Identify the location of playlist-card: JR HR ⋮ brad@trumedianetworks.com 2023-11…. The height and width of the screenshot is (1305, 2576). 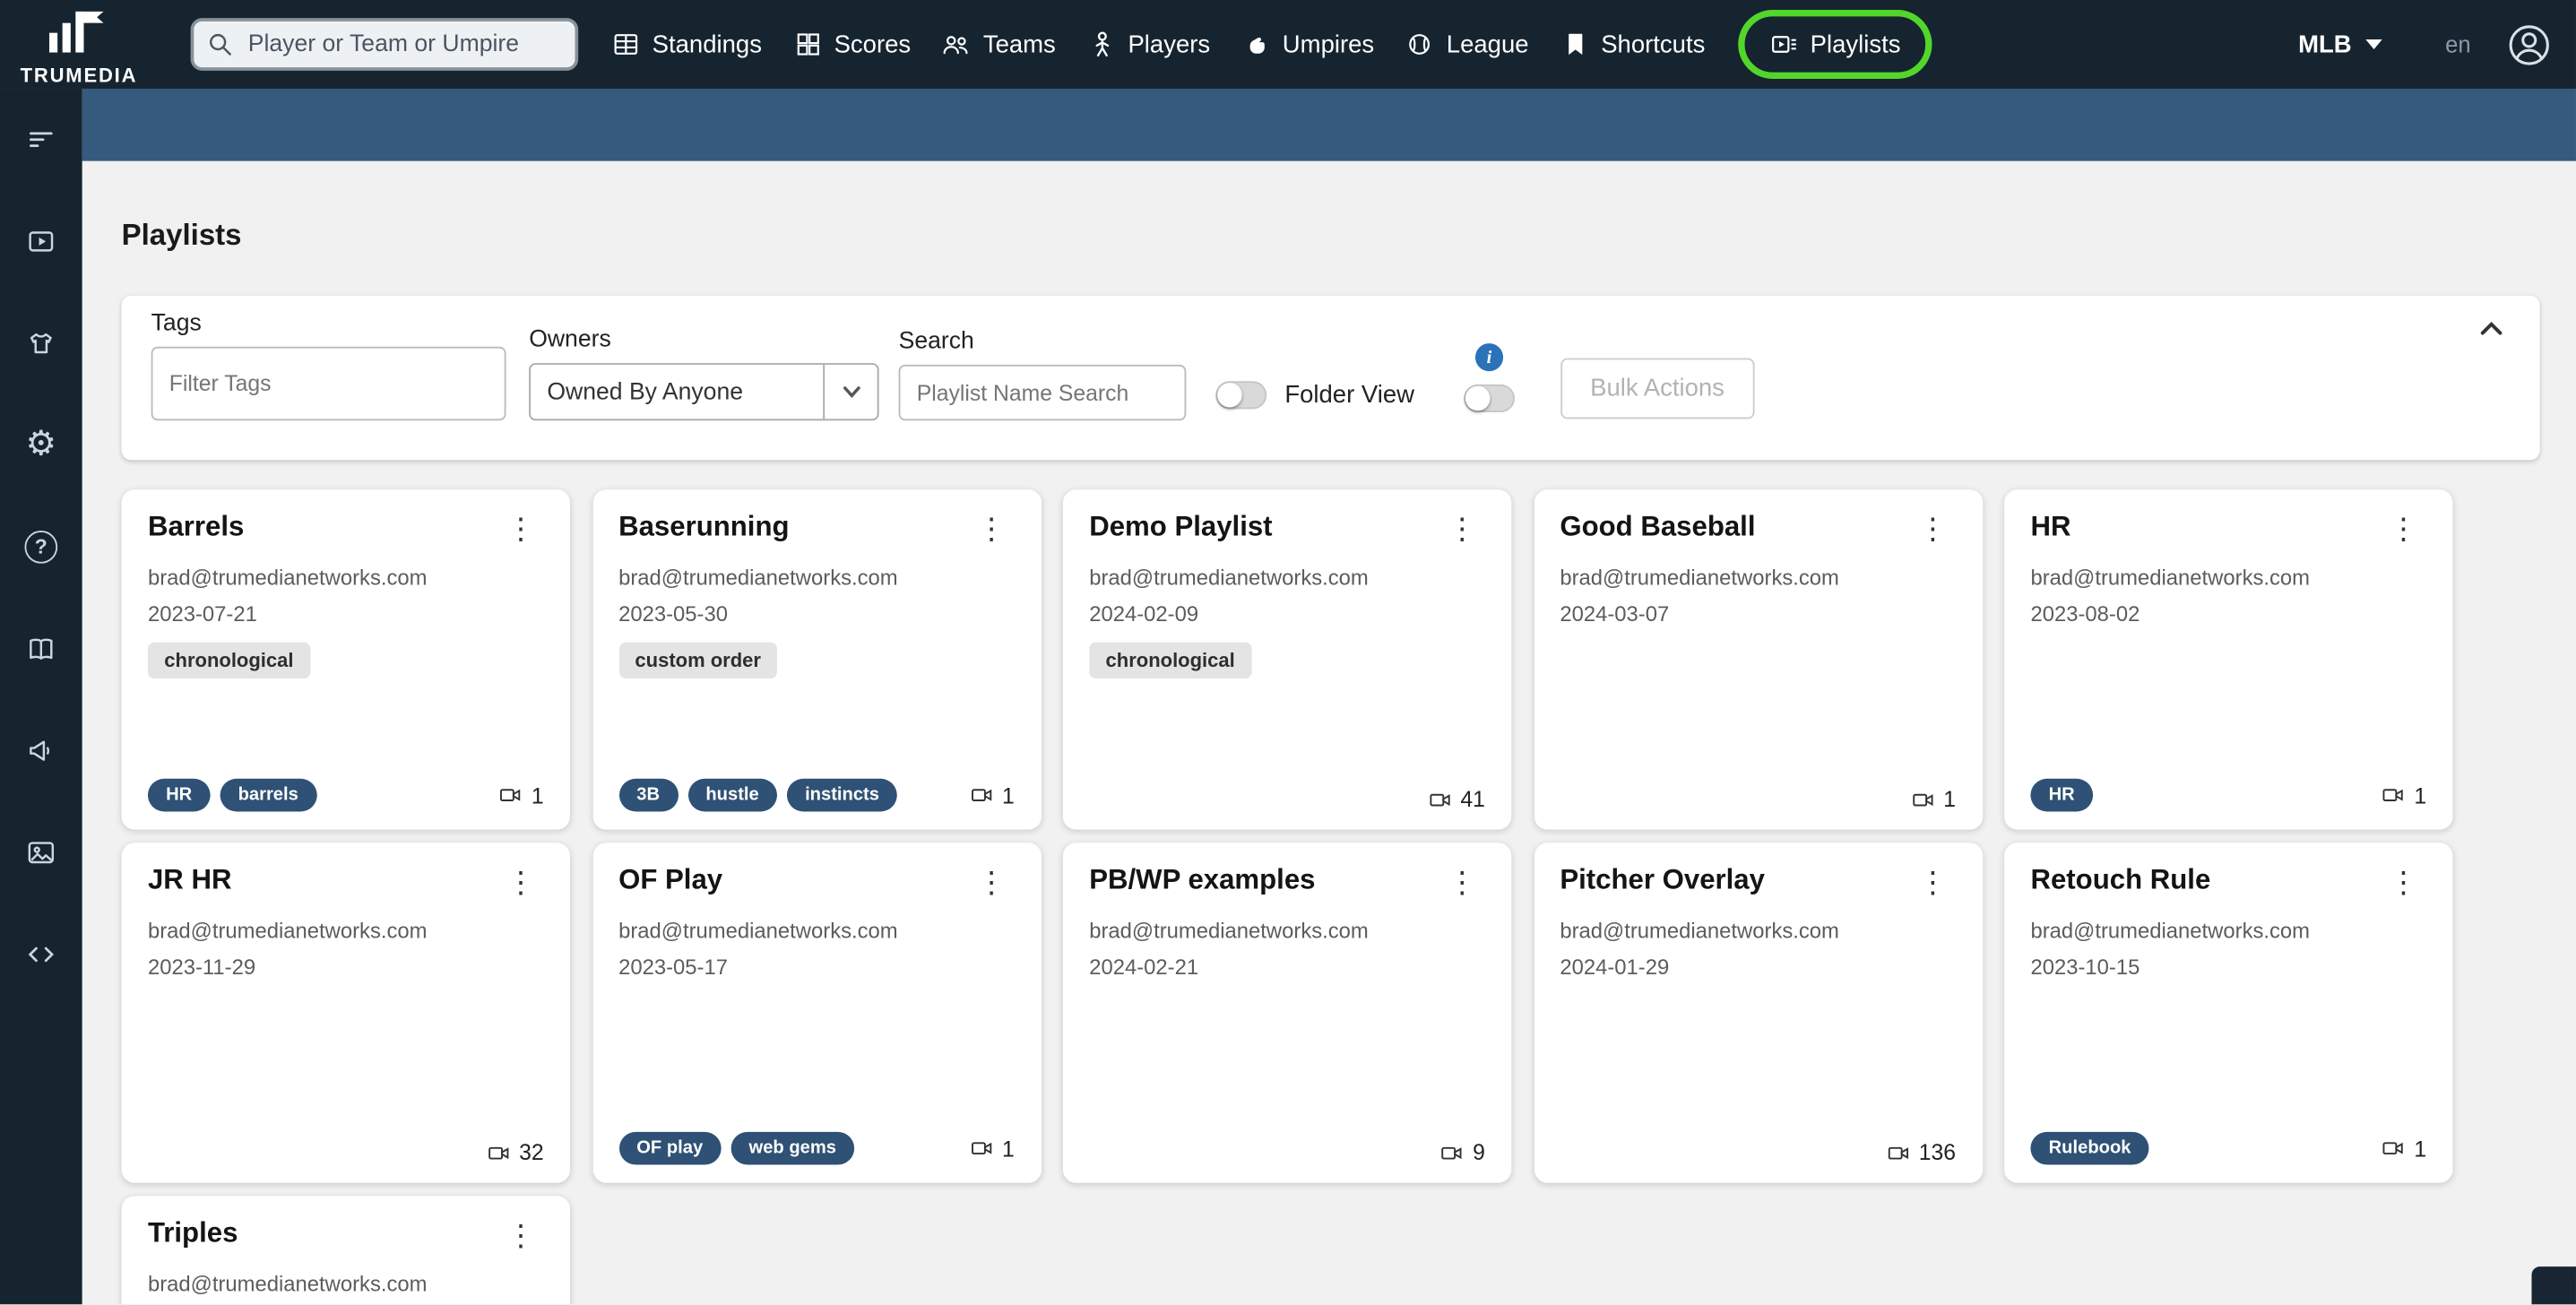
(346, 1013).